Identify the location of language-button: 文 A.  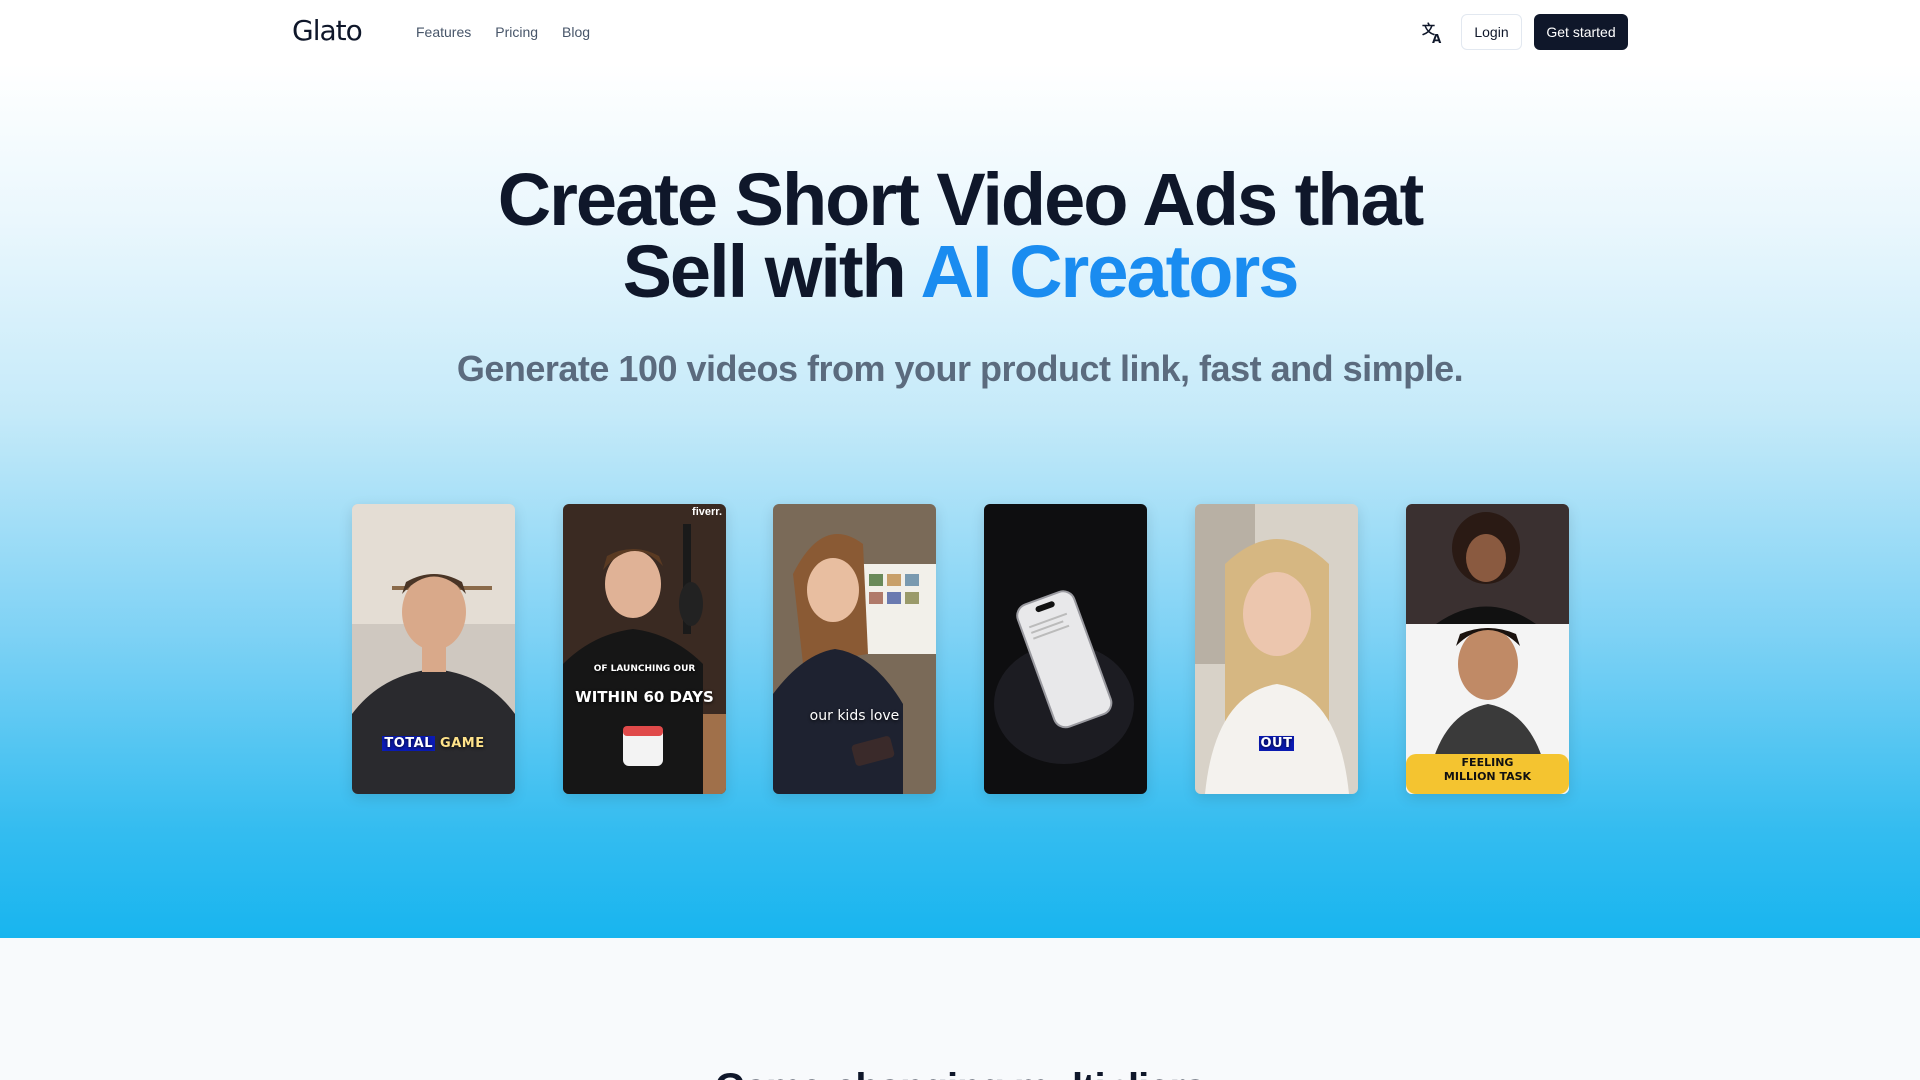
(1433, 33).